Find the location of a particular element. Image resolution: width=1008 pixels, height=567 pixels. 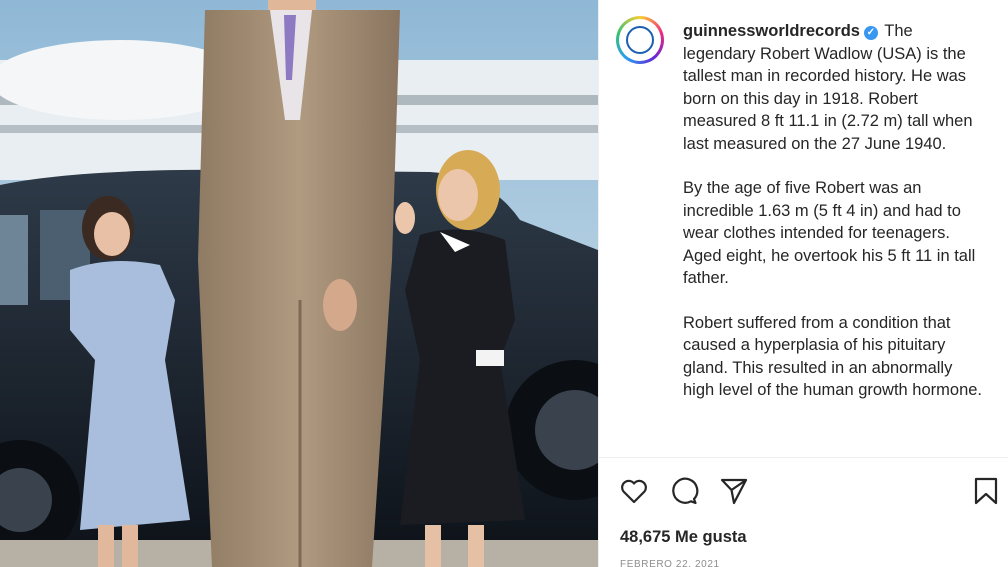

comment-button is located at coordinates (684, 491).